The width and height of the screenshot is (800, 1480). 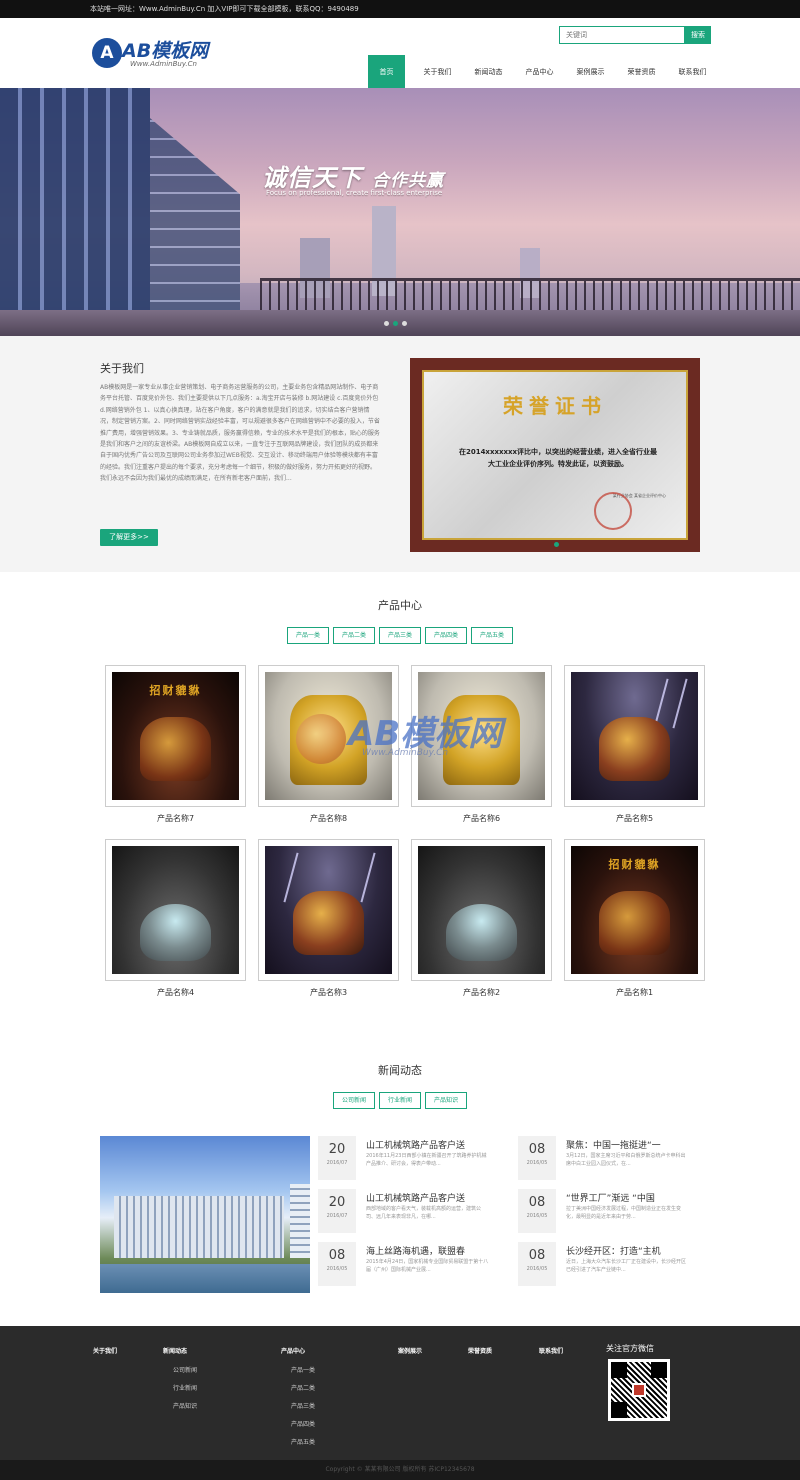 I want to click on news-date: 20 2016/07, so click(x=337, y=1158).